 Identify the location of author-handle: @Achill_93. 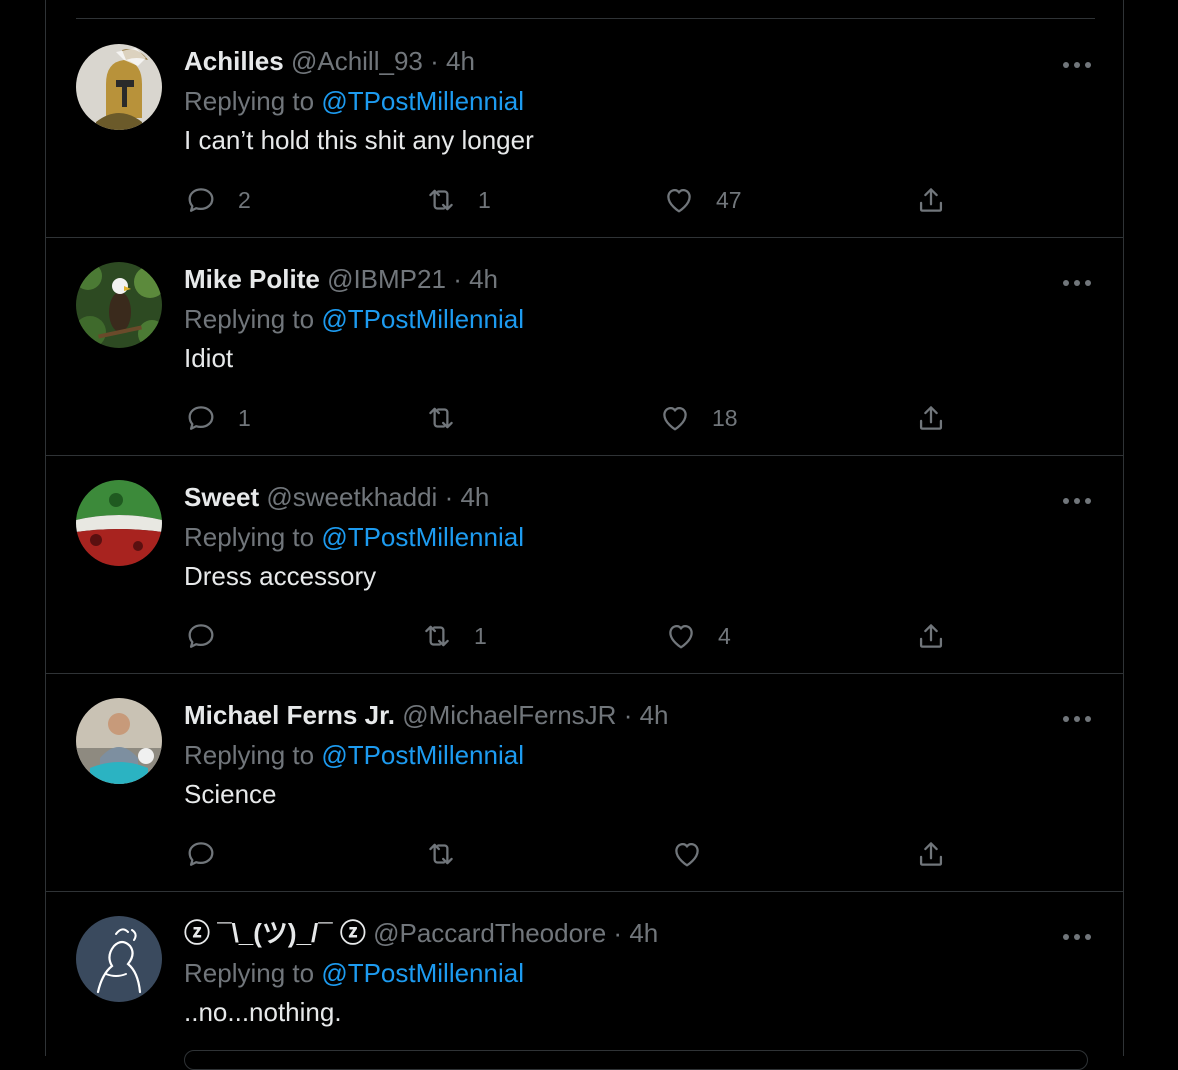
(357, 61).